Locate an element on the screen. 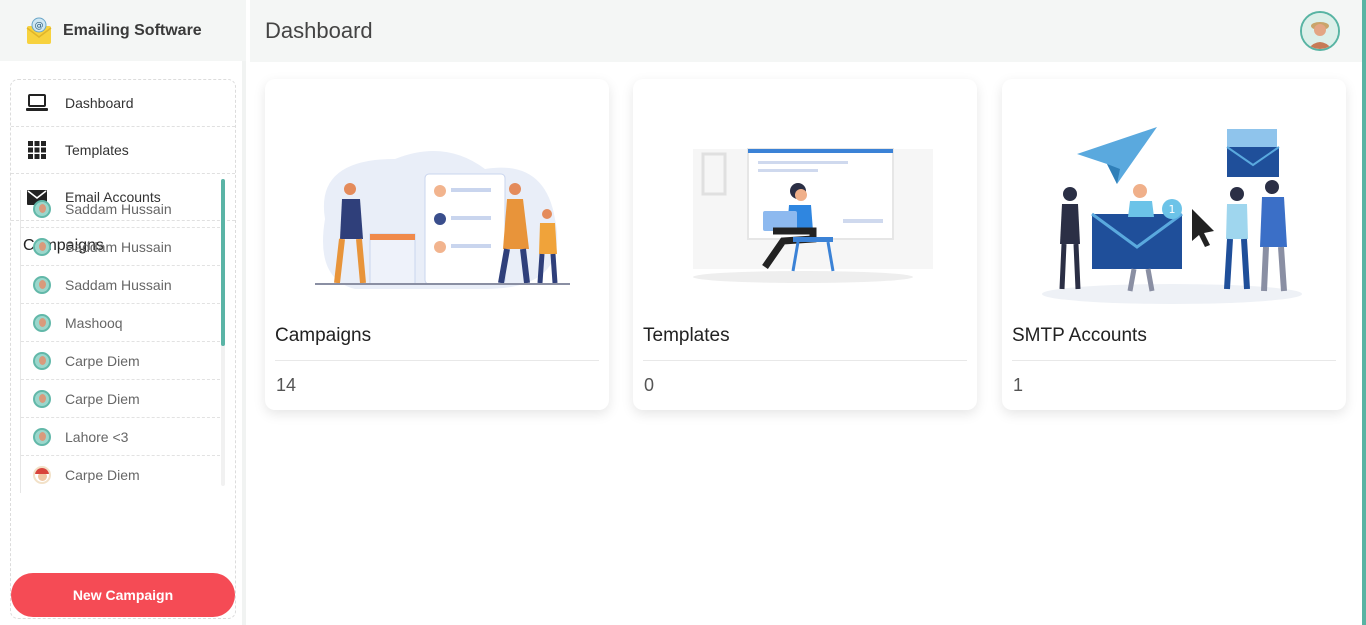  smtp-accounts-card: 1 SMTP Accounts 1 is located at coordinates (1174, 244).